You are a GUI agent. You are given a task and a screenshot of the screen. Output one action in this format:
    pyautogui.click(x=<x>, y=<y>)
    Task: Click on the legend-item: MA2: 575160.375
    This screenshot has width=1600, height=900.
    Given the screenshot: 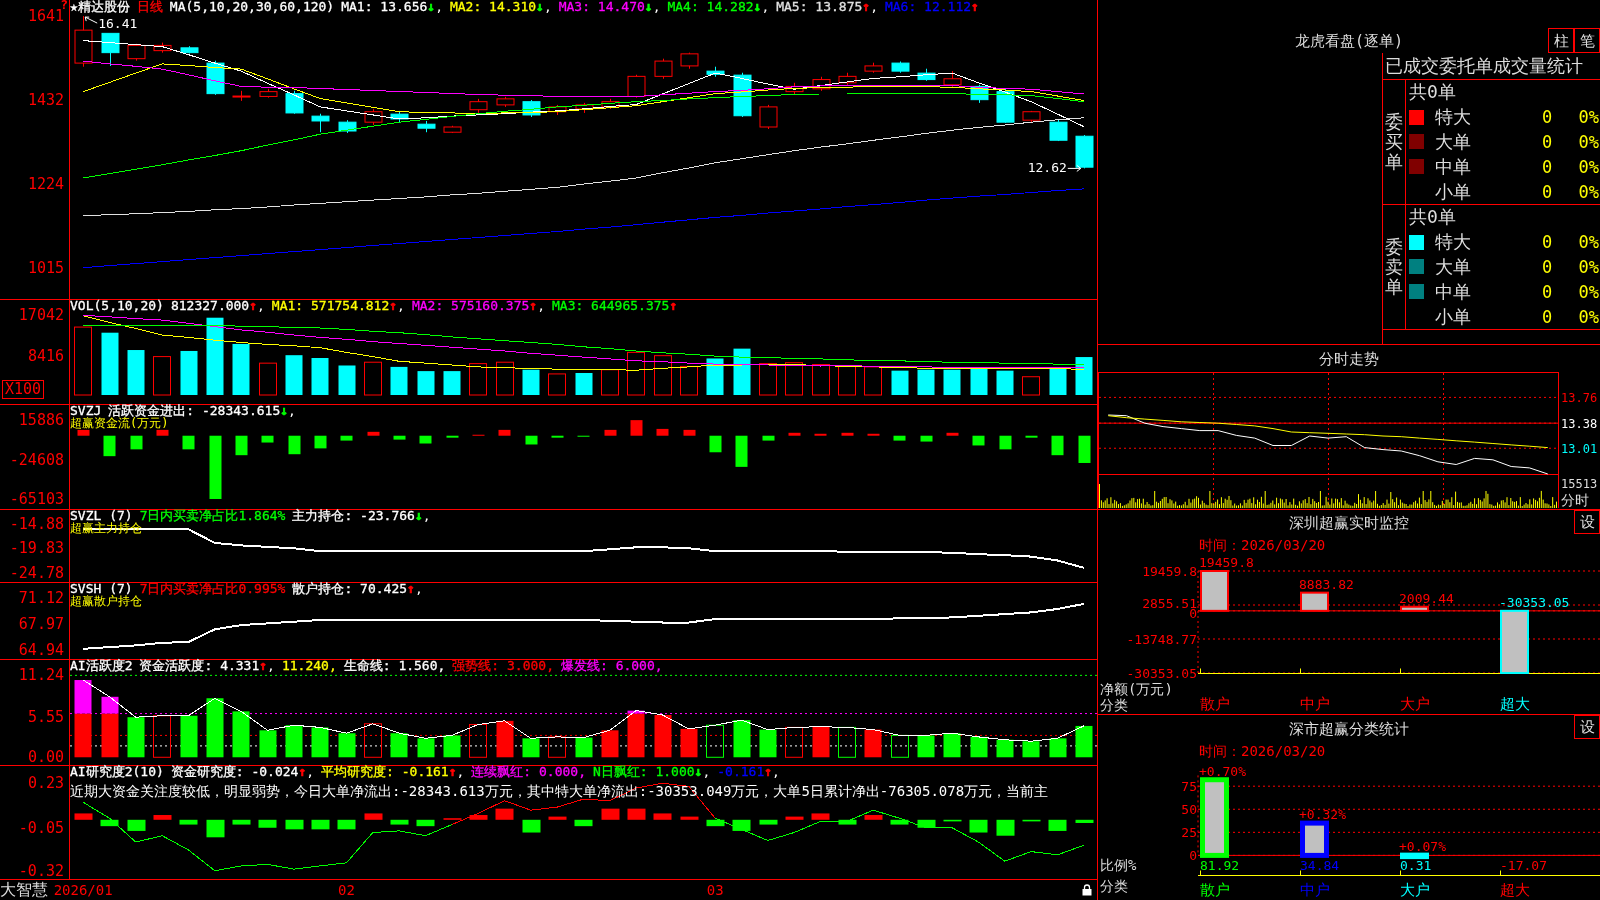 What is the action you would take?
    pyautogui.click(x=470, y=305)
    